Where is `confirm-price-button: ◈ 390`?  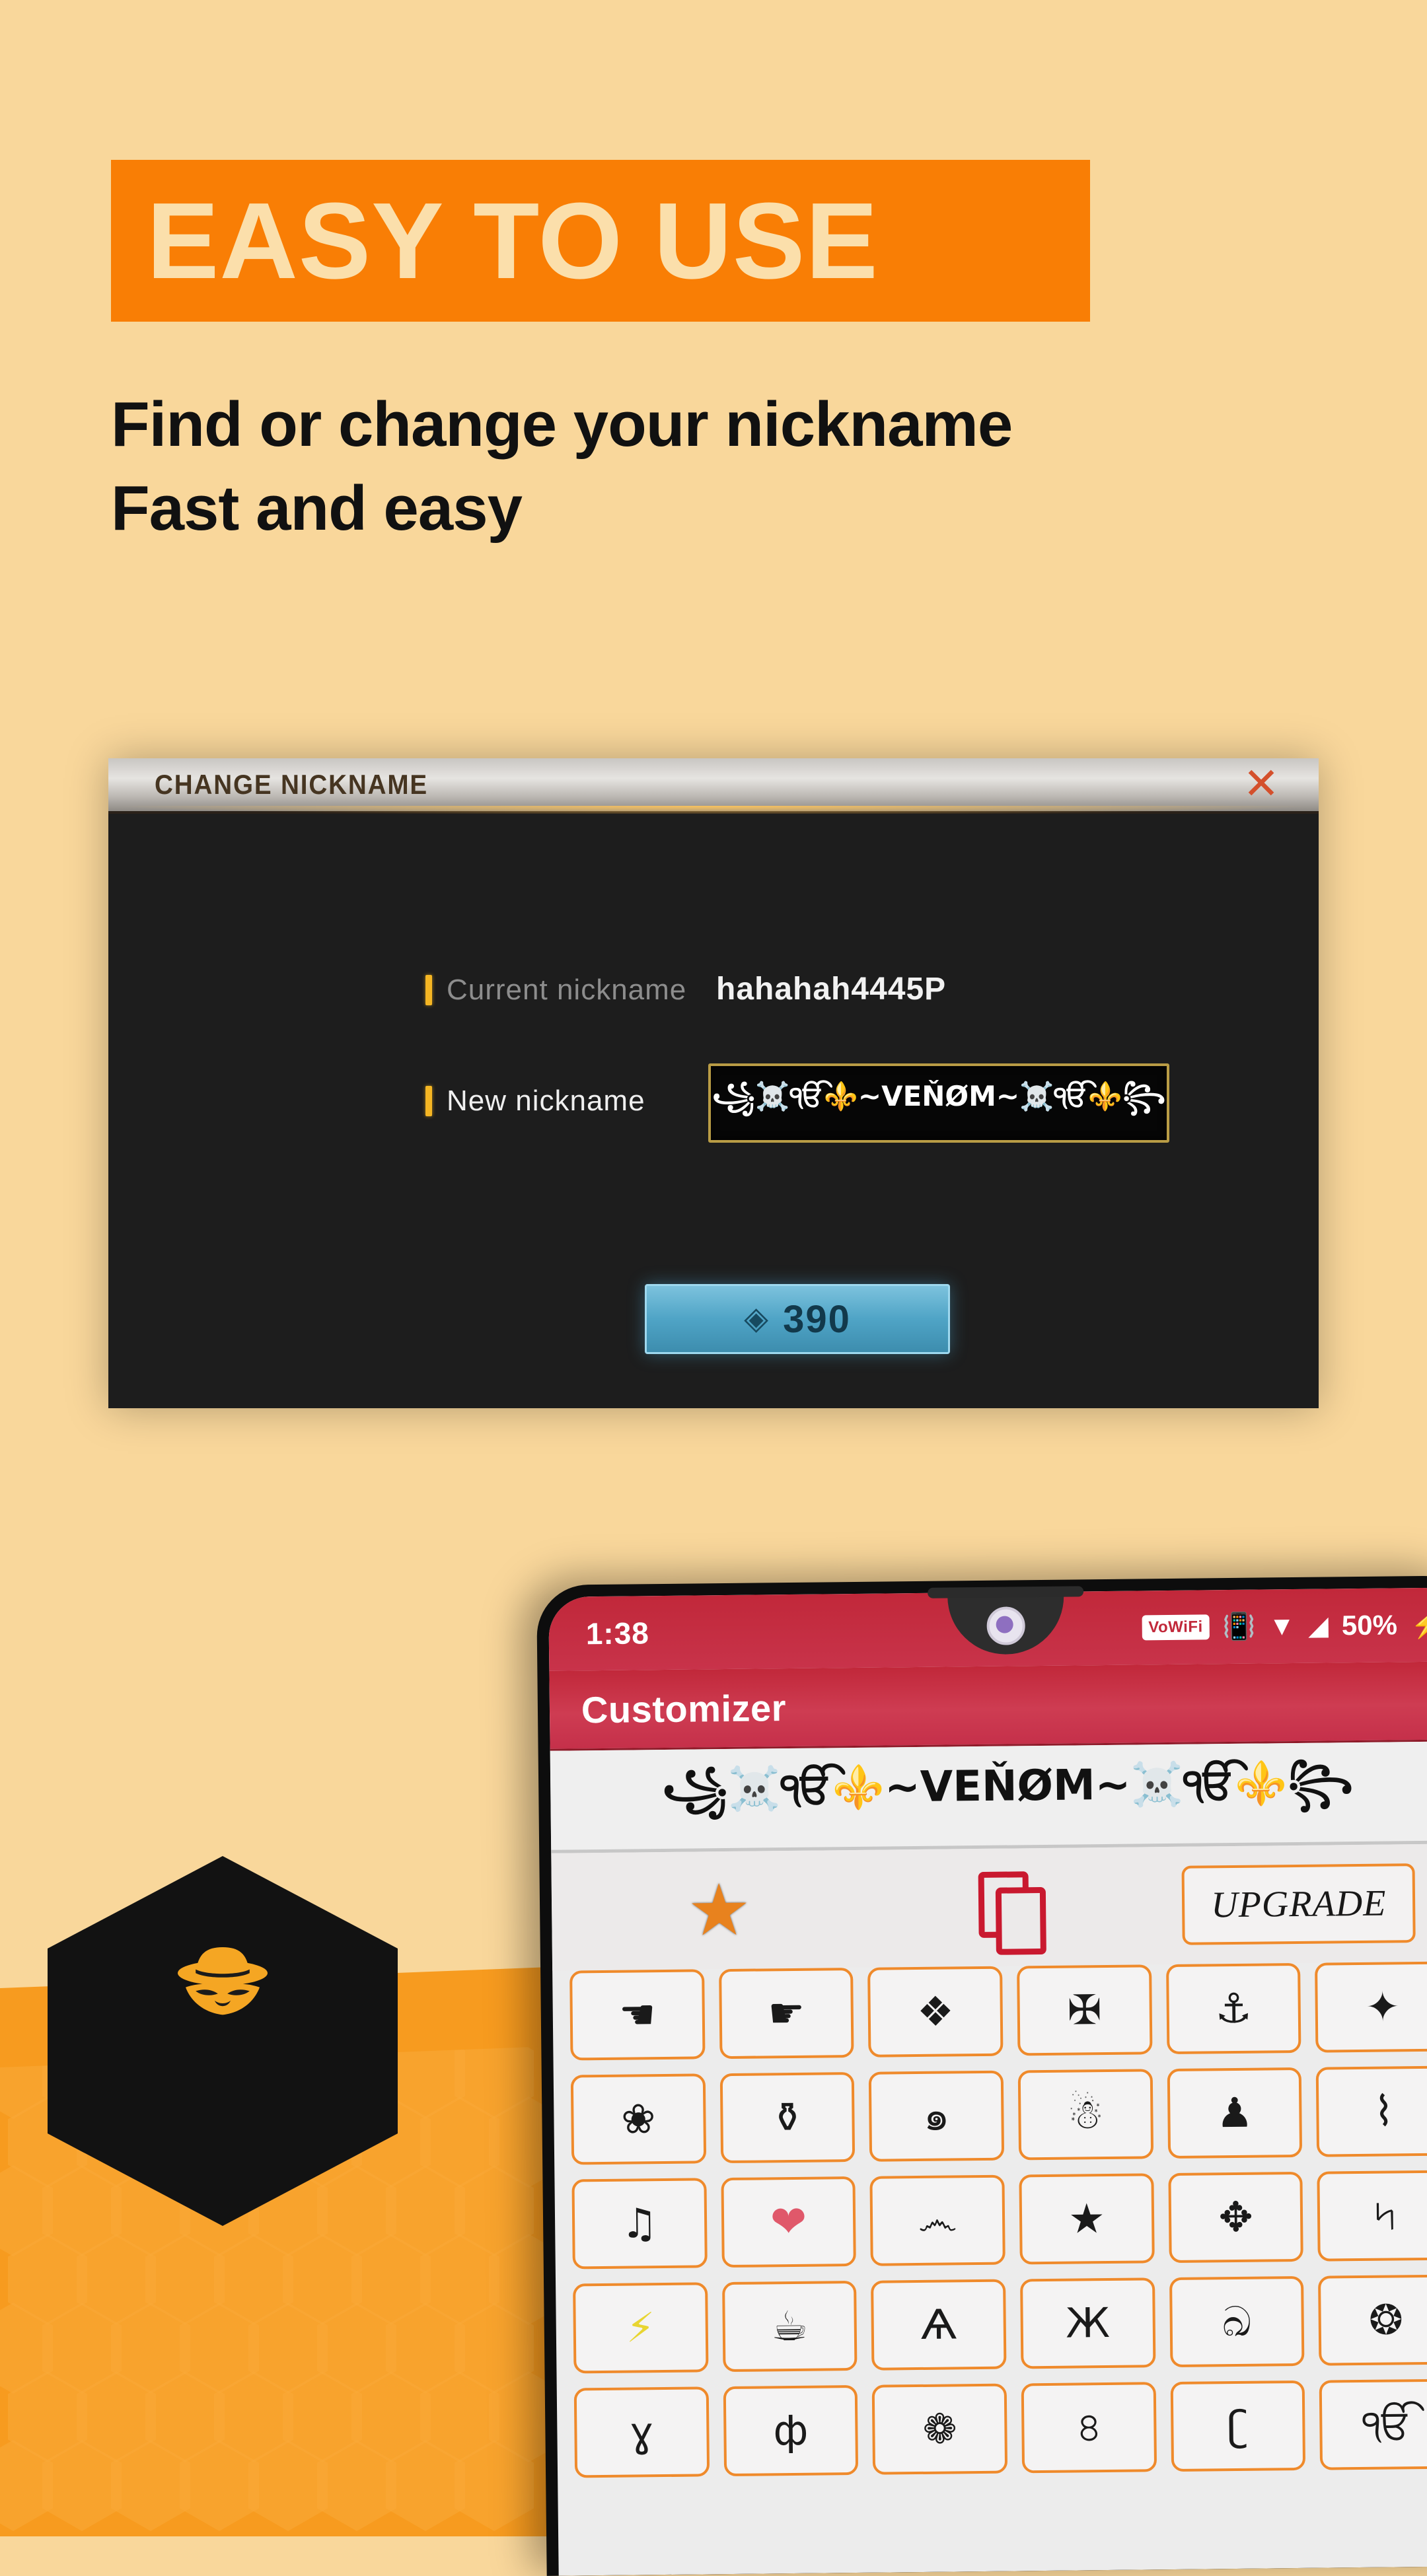 confirm-price-button: ◈ 390 is located at coordinates (797, 1319).